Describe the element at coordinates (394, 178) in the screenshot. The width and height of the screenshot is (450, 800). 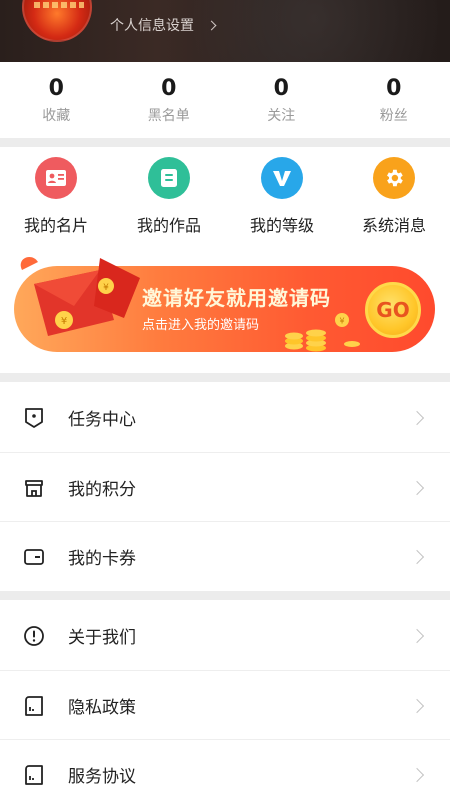
I see `gear-icon` at that location.